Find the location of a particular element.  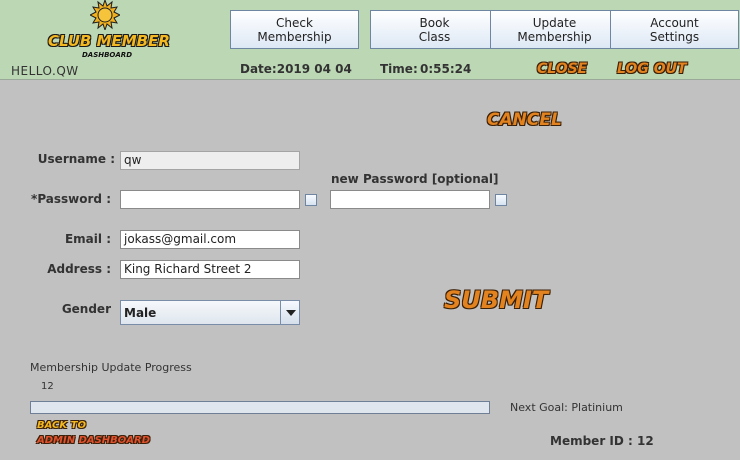

progress-value: 12 is located at coordinates (47, 386).